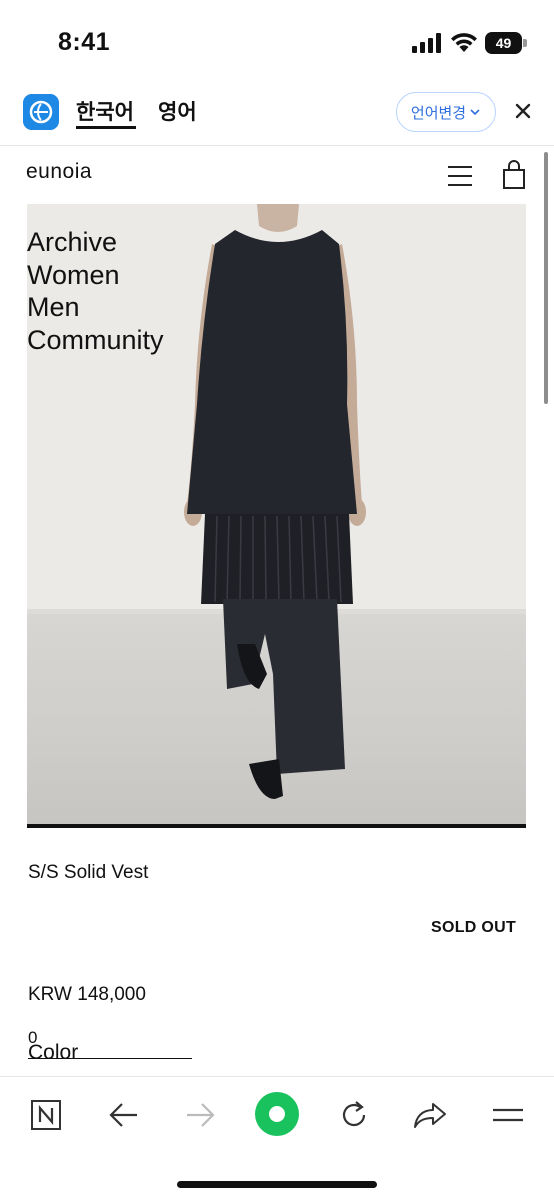 The image size is (554, 1200). I want to click on share-arrow-icon, so click(430, 1115).